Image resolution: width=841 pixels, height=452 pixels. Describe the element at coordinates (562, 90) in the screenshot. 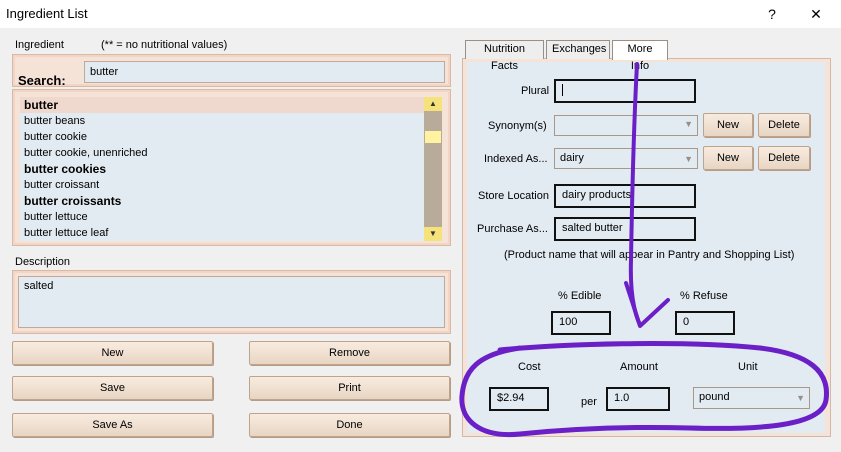

I see `text-cursor` at that location.